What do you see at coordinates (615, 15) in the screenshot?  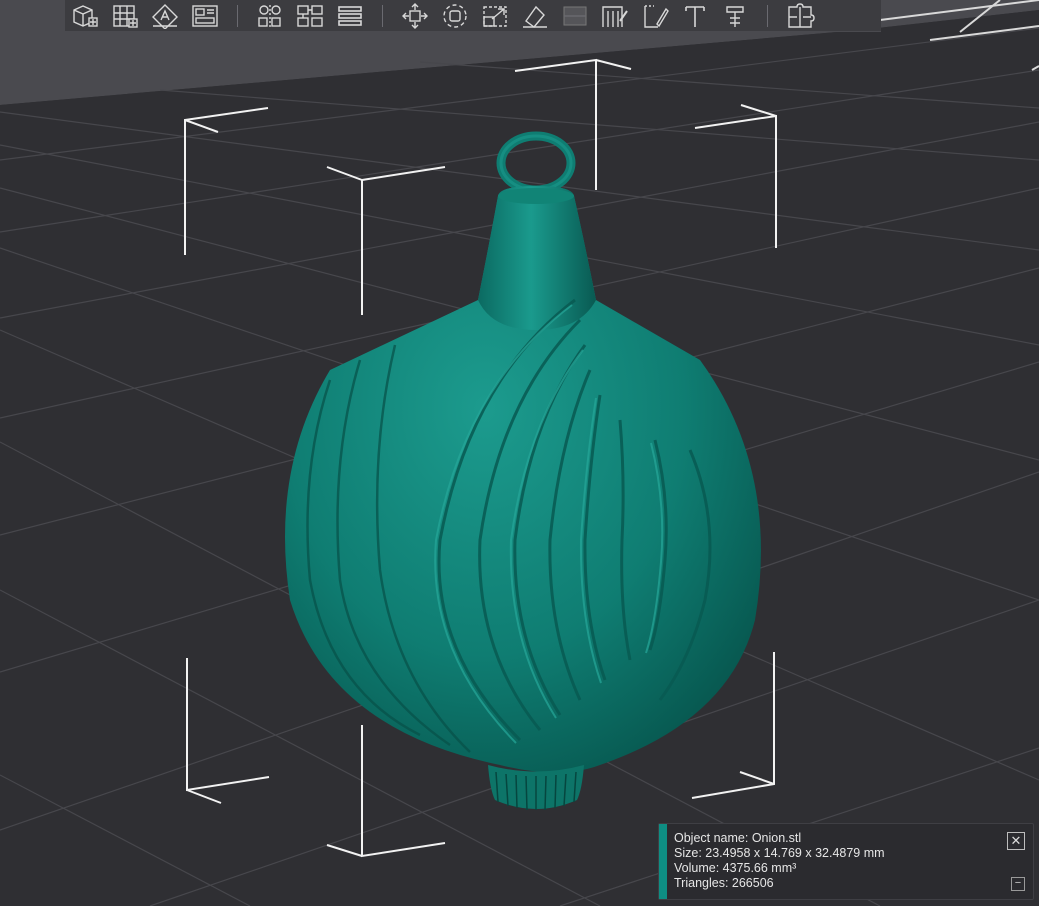 I see `support-paint-icon` at bounding box center [615, 15].